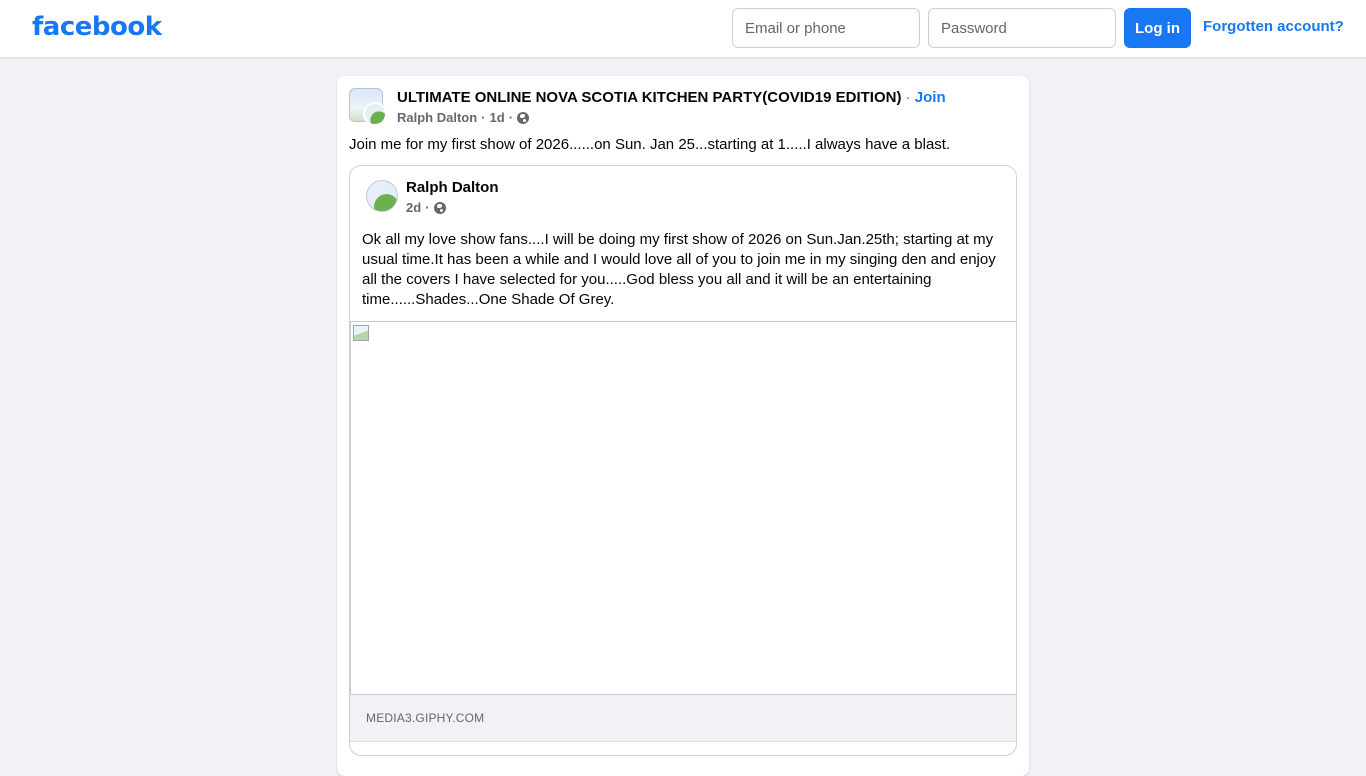  Describe the element at coordinates (497, 117) in the screenshot. I see `post-timestamp: 1d` at that location.